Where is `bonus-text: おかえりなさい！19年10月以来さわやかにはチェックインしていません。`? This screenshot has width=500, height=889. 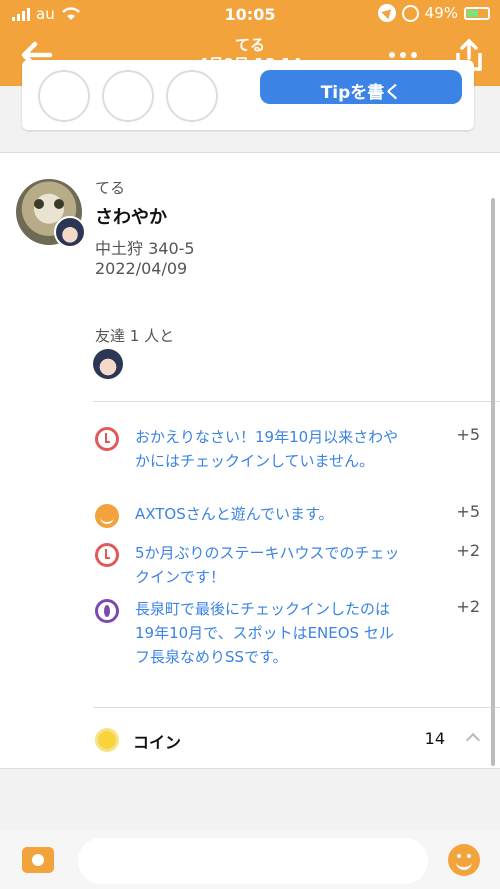 bonus-text: おかえりなさい！19年10月以来さわやかにはチェックインしていません。 is located at coordinates (269, 449).